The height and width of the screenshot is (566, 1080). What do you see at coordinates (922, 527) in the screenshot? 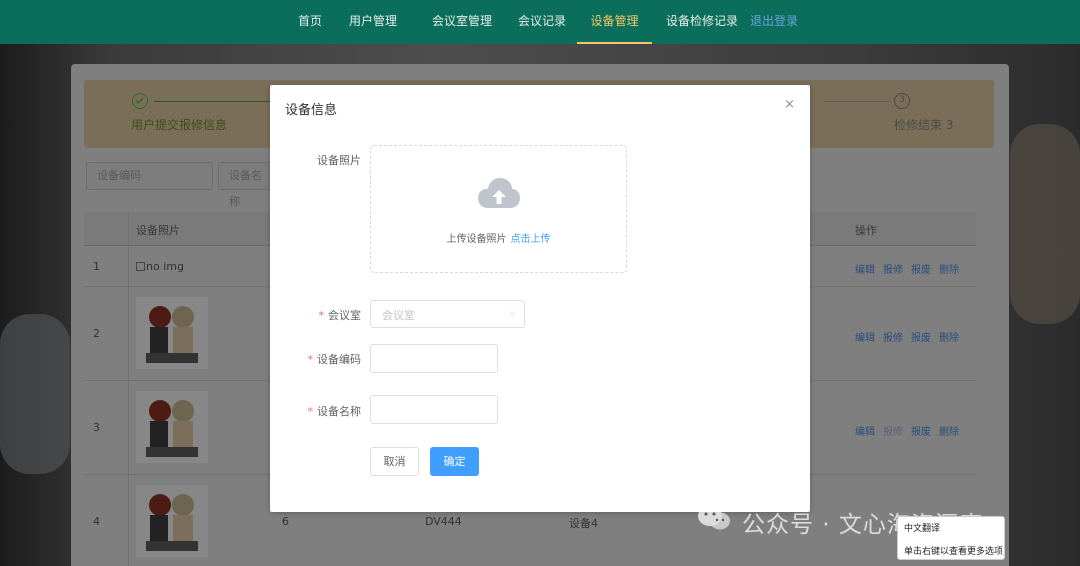
I see `context-menu-translate: 中文翻译` at bounding box center [922, 527].